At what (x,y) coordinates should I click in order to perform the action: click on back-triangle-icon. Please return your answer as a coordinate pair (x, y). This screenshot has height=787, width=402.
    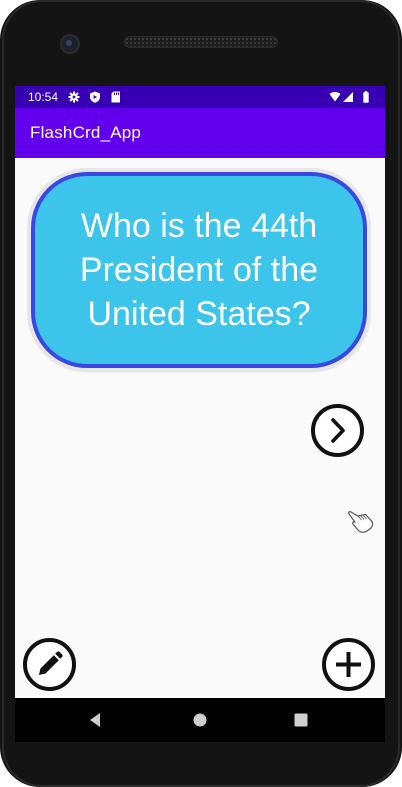
    Looking at the image, I should click on (96, 720).